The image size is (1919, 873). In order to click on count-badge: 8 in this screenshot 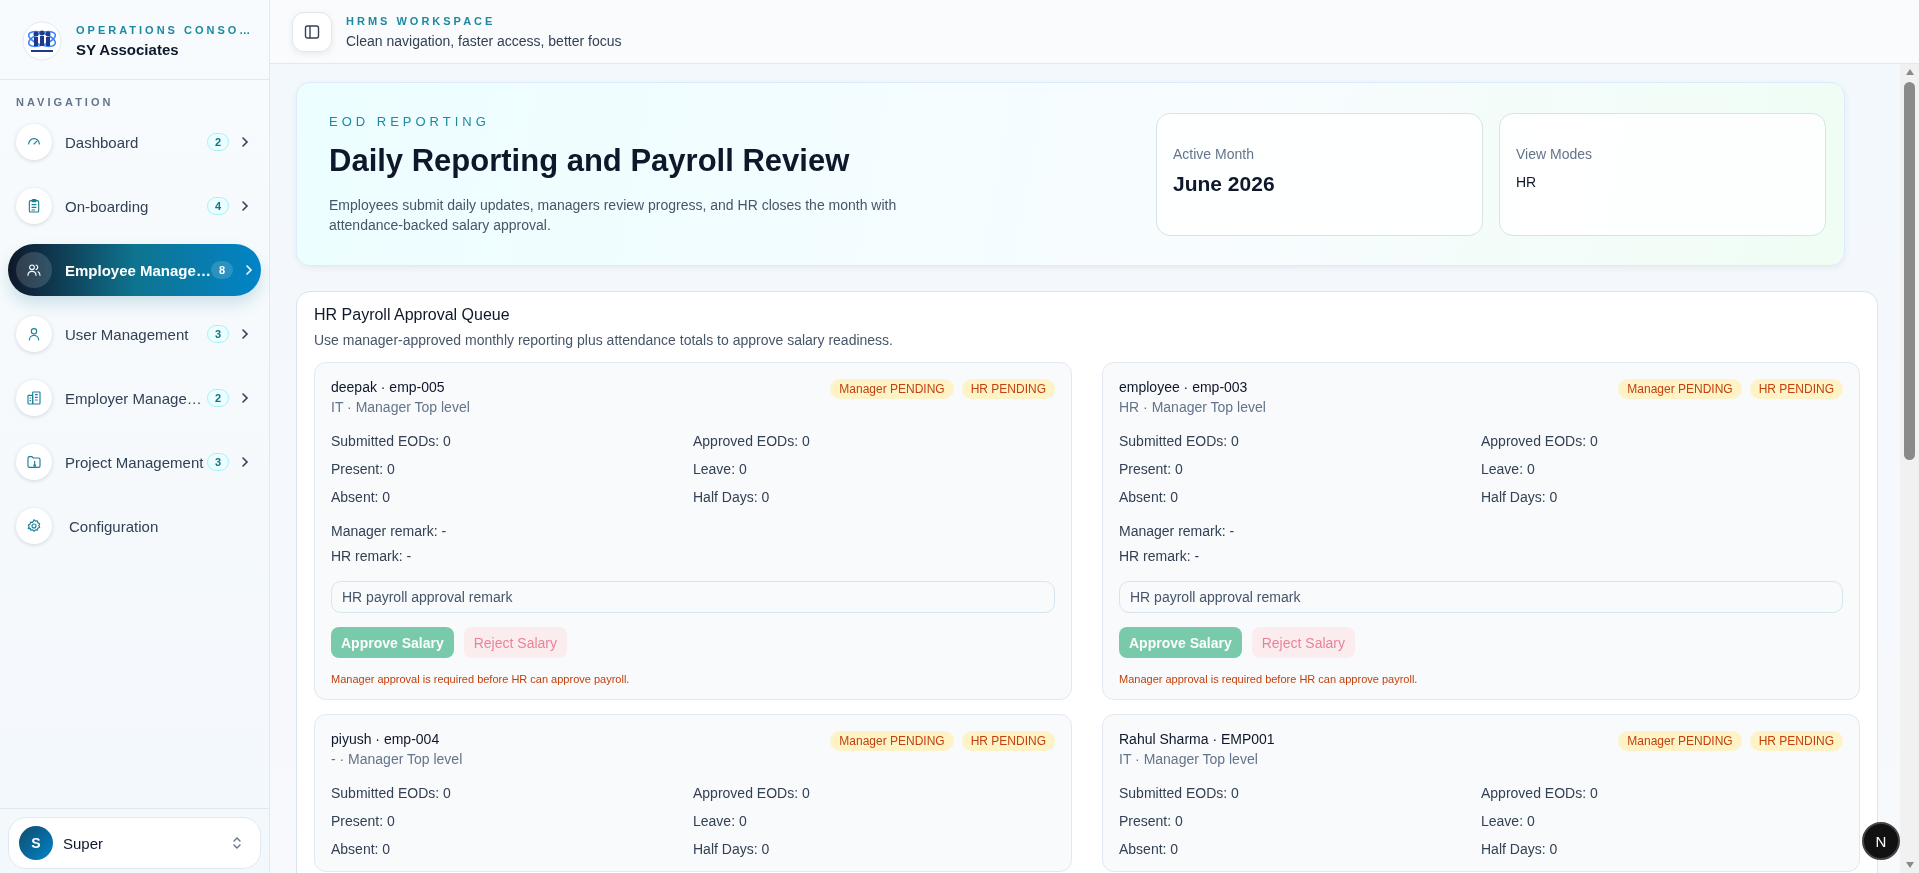, I will do `click(221, 270)`.